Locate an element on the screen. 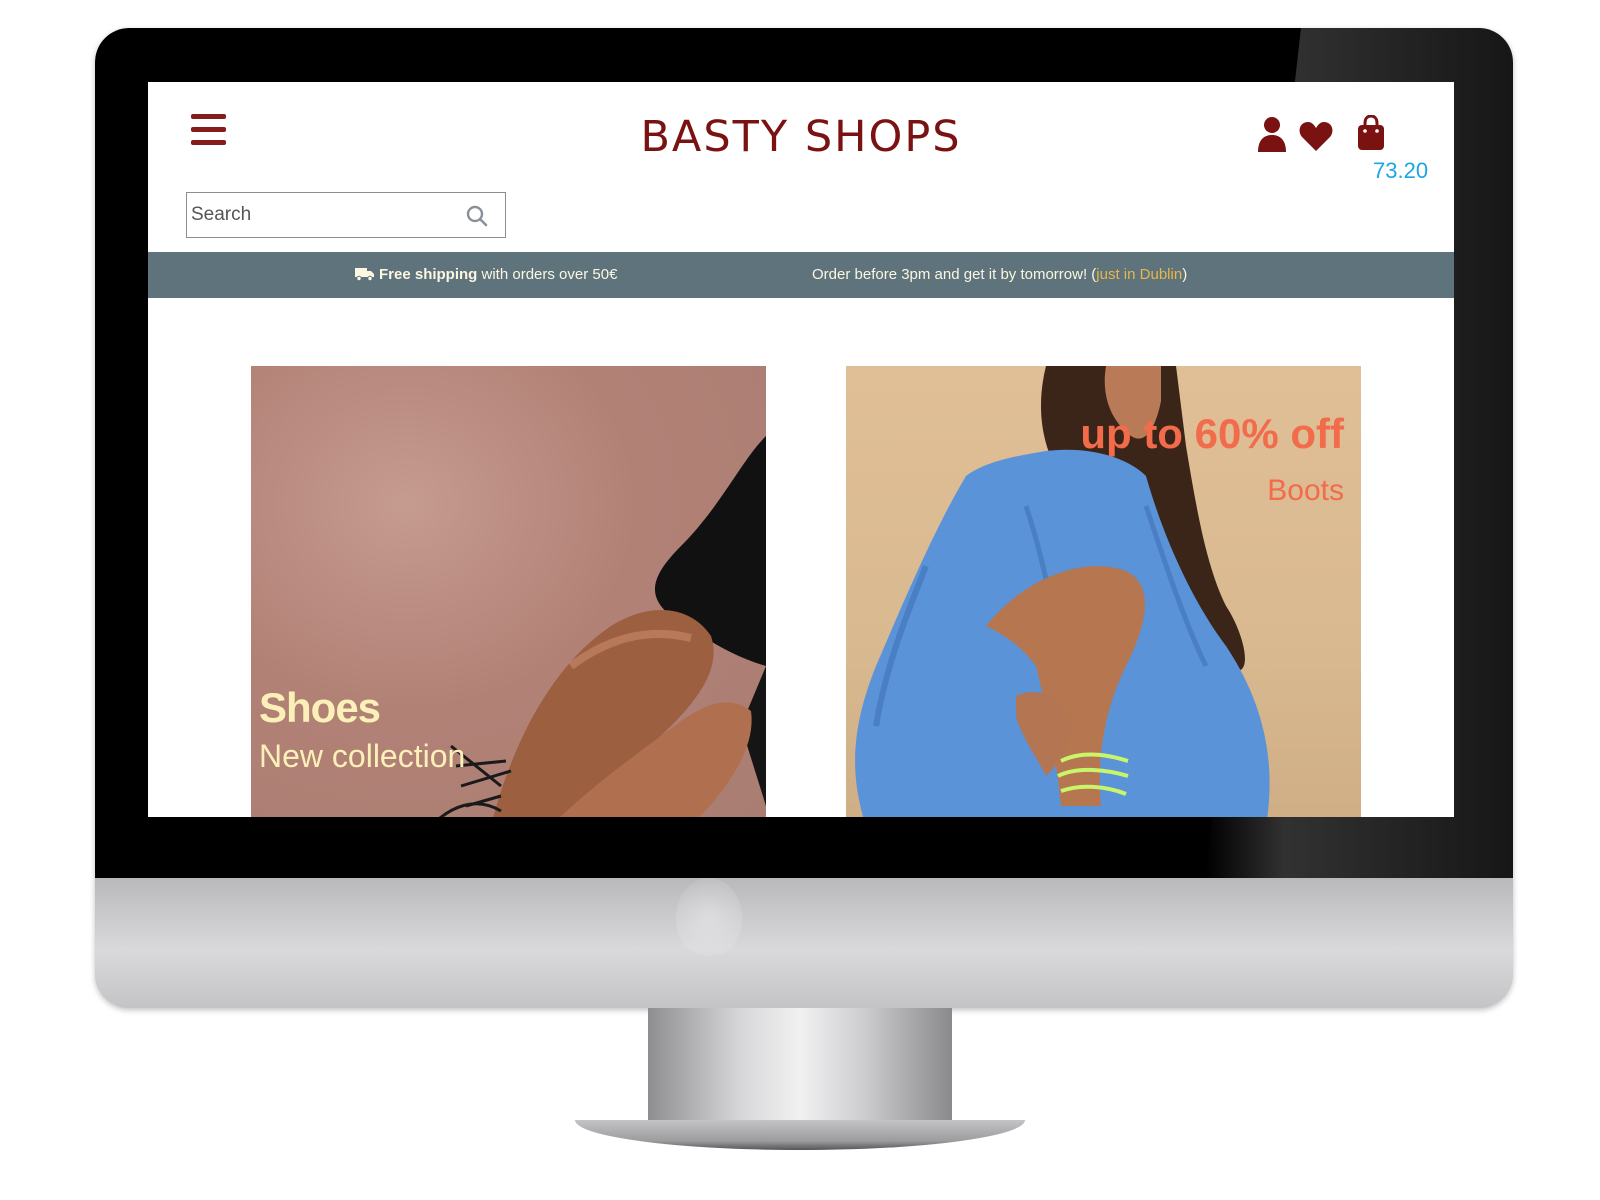 The width and height of the screenshot is (1600, 1200). monitor-chin is located at coordinates (804, 943).